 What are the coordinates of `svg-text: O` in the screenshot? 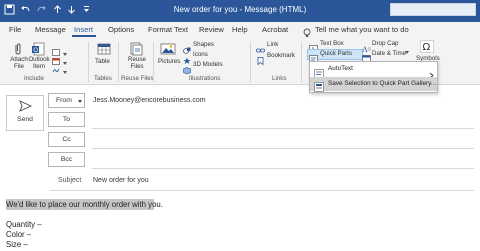 It's located at (35, 51).